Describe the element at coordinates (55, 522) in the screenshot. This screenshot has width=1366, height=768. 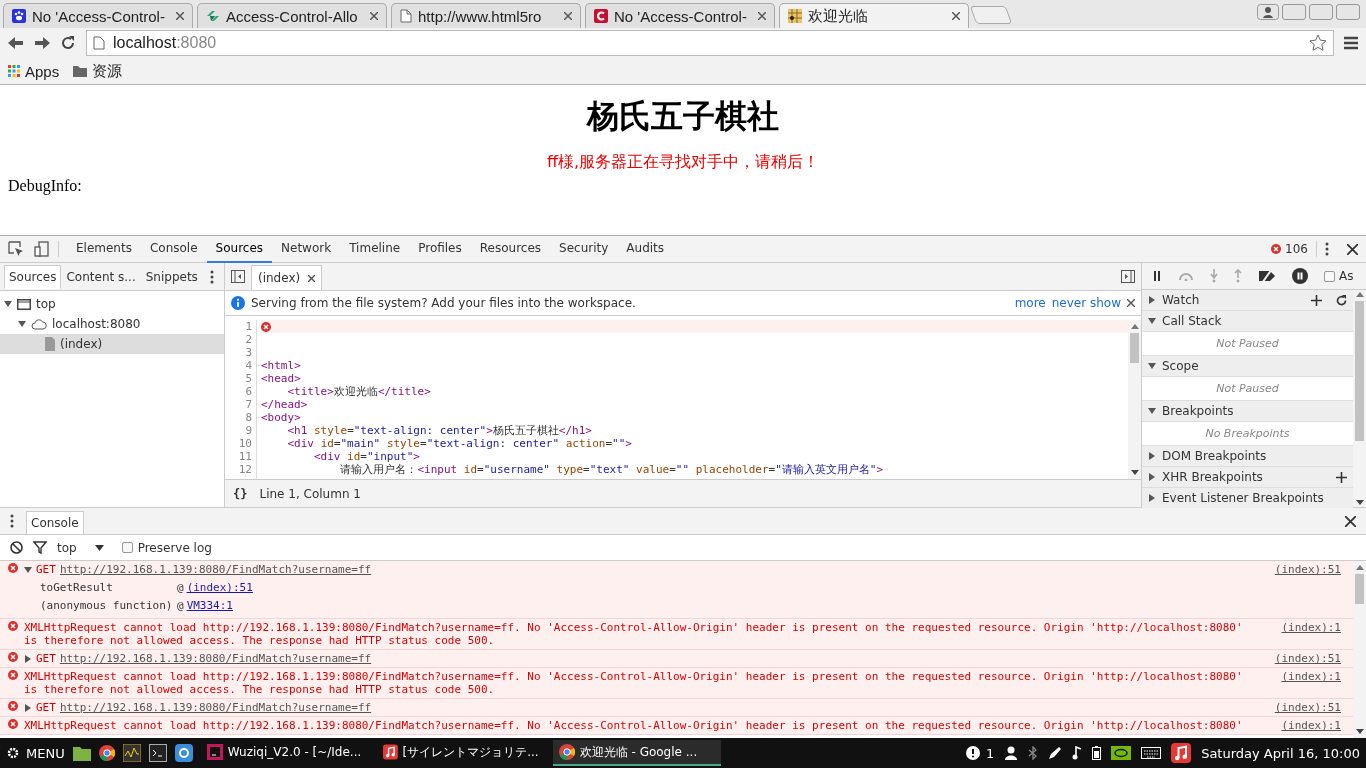
I see `drawer-tab: Console` at that location.